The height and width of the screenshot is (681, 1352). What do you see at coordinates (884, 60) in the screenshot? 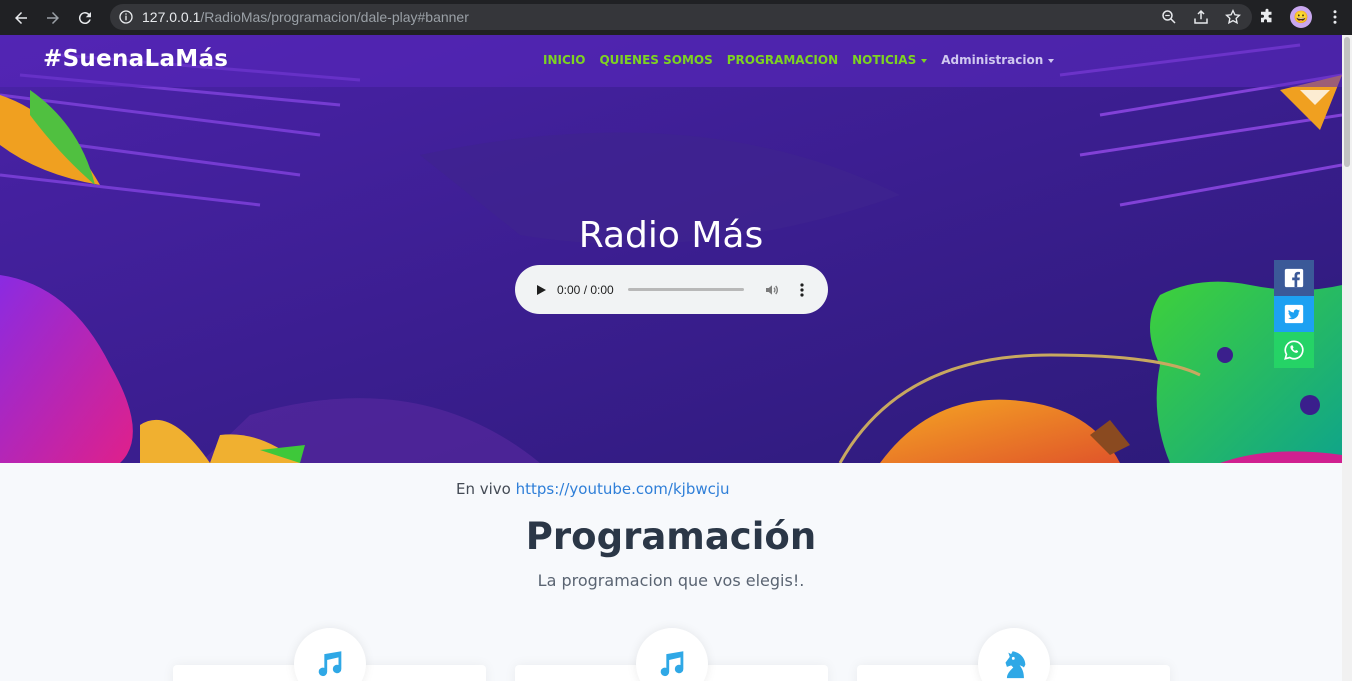
I see `nav-item-noticias-label: NOTICIAS` at bounding box center [884, 60].